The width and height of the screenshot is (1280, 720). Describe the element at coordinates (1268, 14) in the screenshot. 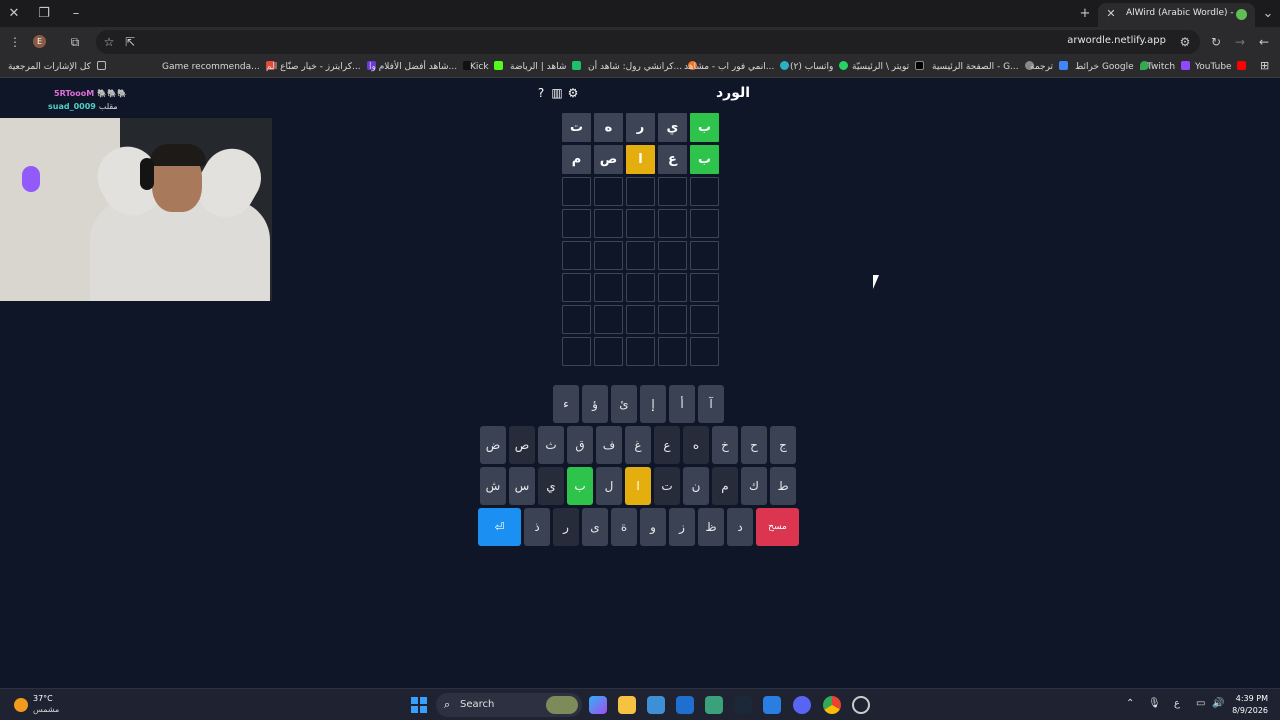

I see `tab-search-icon: ⌄` at that location.